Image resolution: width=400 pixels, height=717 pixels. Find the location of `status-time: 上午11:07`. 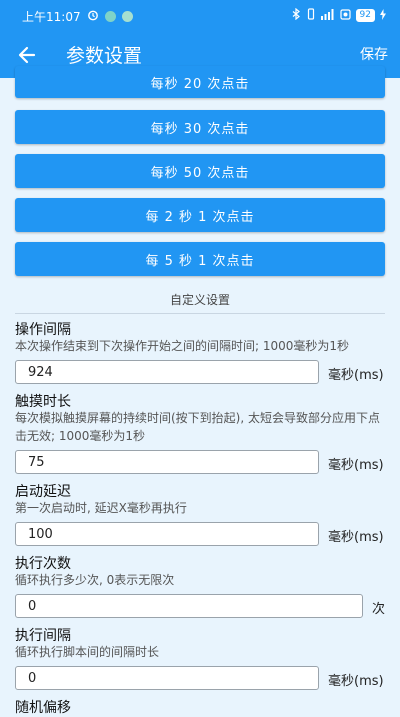

status-time: 上午11:07 is located at coordinates (51, 17).